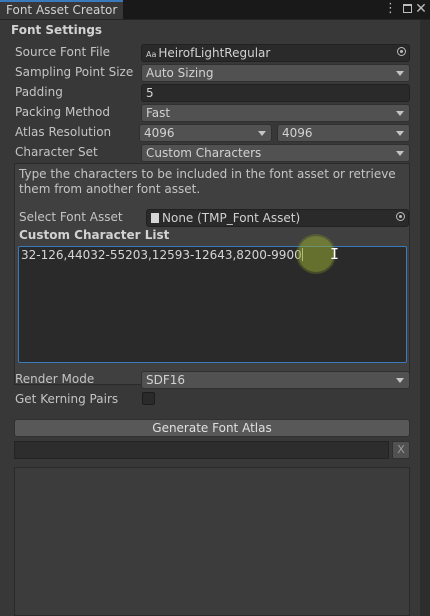 The image size is (430, 616). Describe the element at coordinates (151, 54) in the screenshot. I see `font-asset-icon: Aa` at that location.